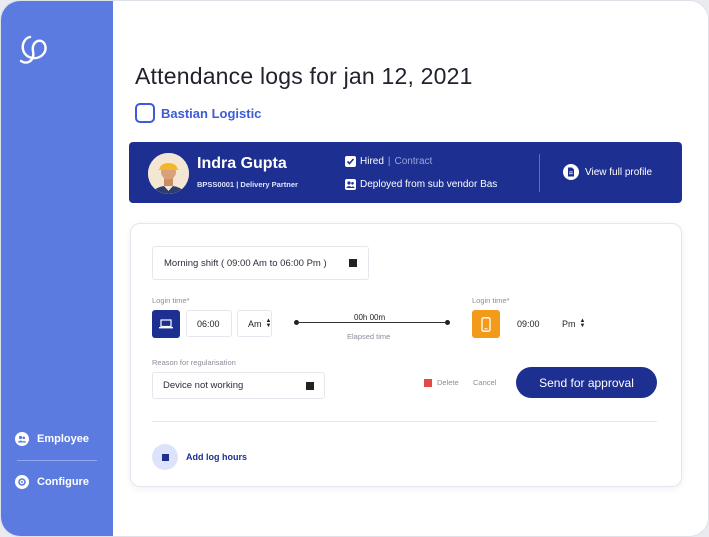 Image resolution: width=709 pixels, height=537 pixels. I want to click on deployment-status: Deployed from sub vendor Bas, so click(421, 184).